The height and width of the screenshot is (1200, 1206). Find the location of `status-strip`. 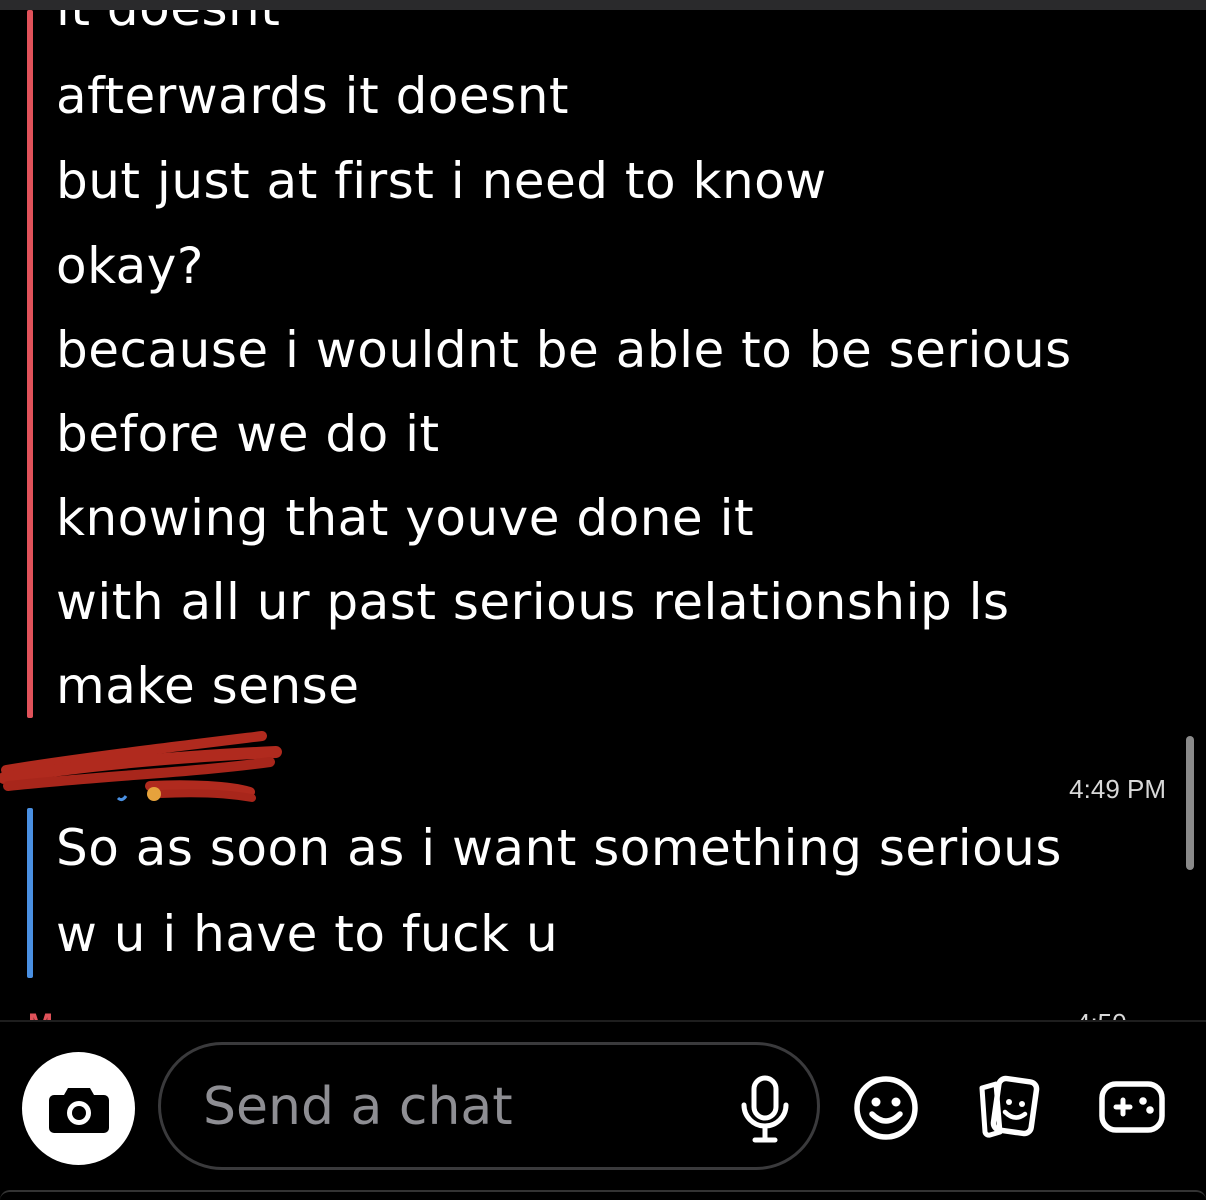

status-strip is located at coordinates (603, 5).